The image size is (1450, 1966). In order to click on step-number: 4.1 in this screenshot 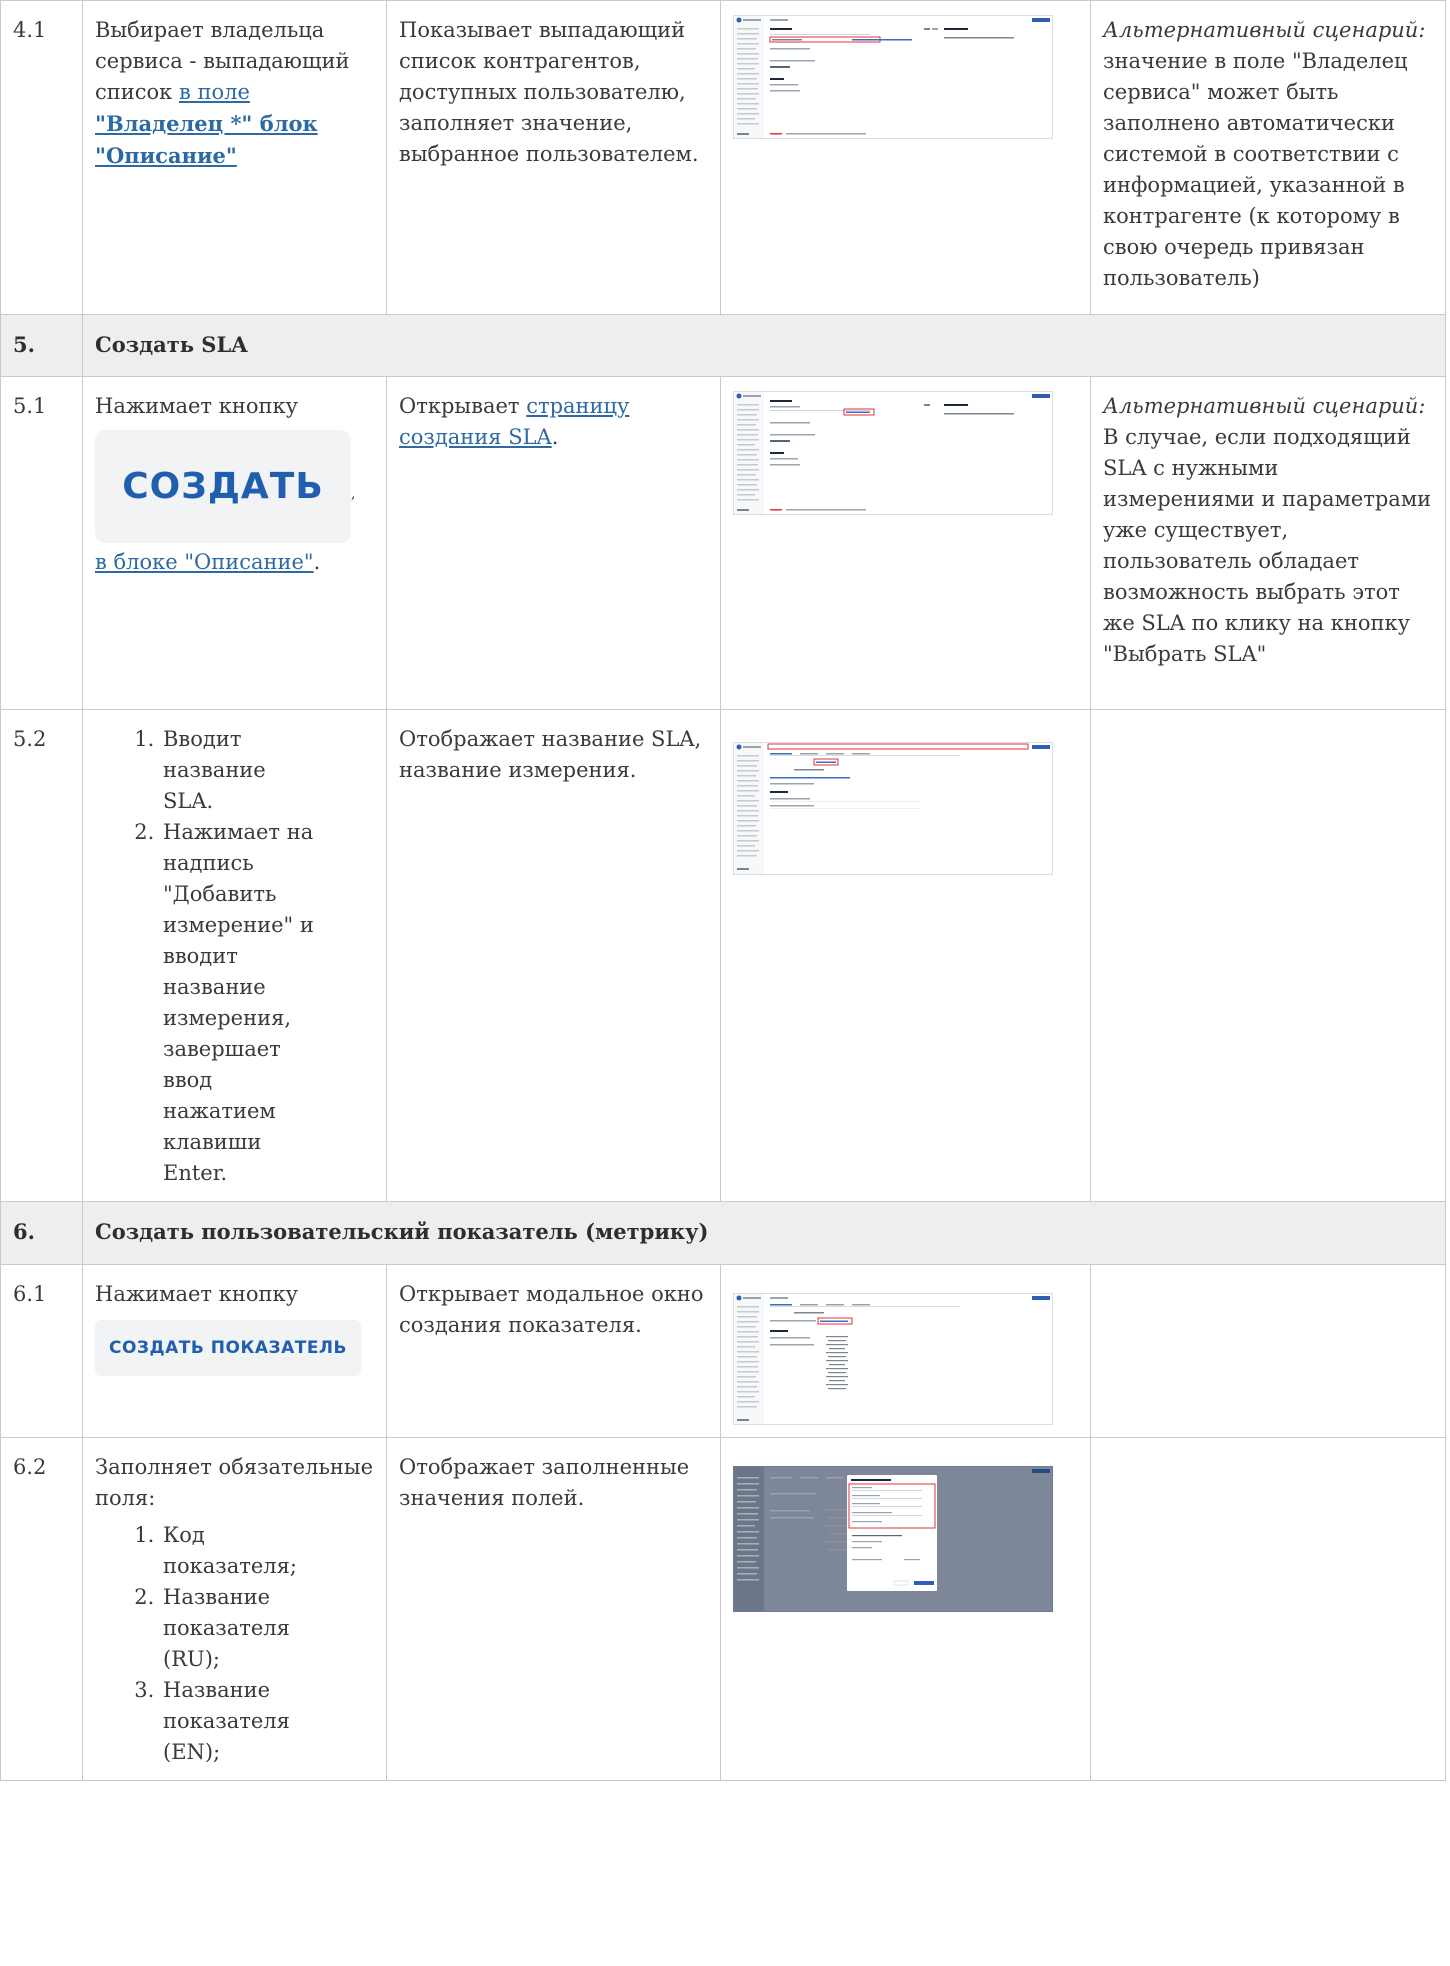, I will do `click(41, 157)`.